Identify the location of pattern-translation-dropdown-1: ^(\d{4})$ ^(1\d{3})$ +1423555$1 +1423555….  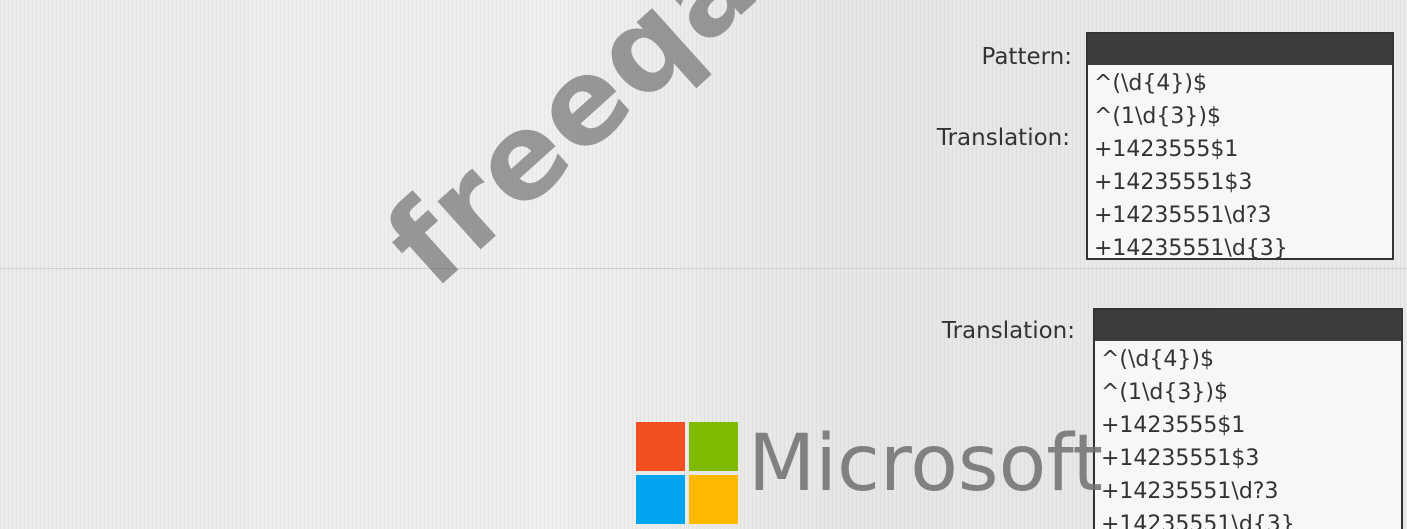
(1240, 146).